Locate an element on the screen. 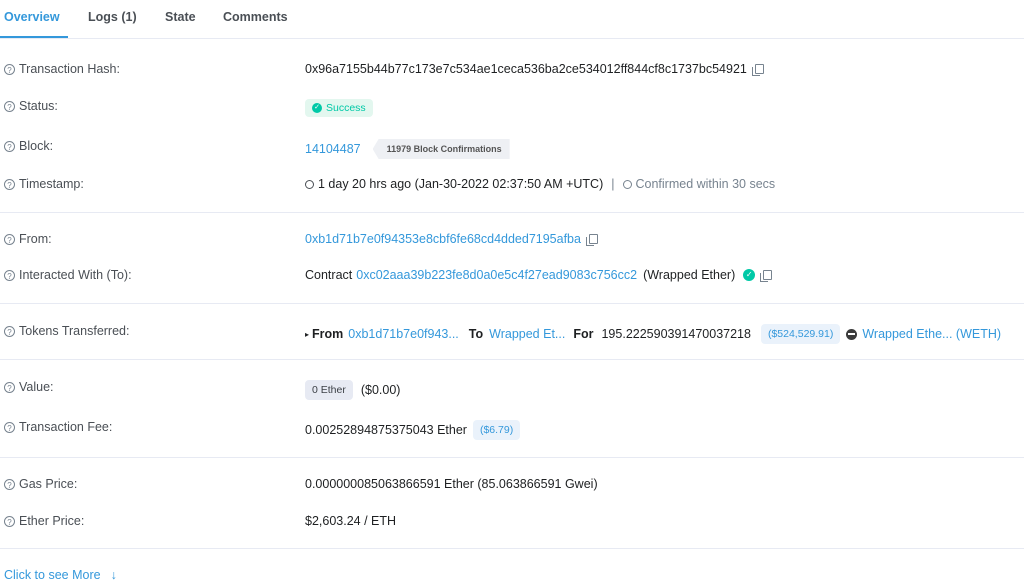 Image resolution: width=1024 pixels, height=582 pixels. timestamp-label-wrap: ? Timestamp: is located at coordinates (44, 184).